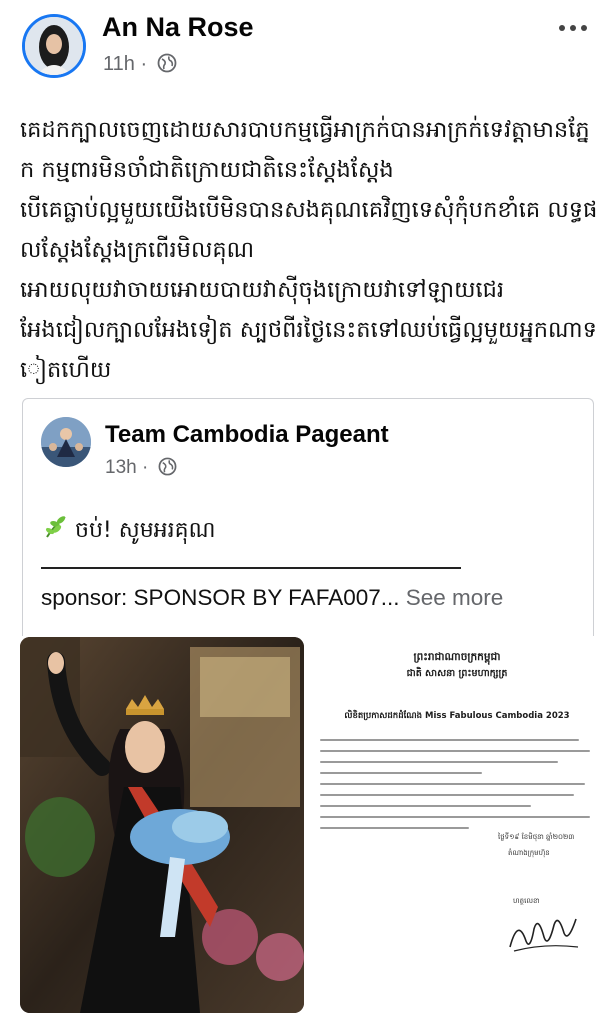 The image size is (616, 1024). What do you see at coordinates (141, 469) in the screenshot?
I see `shared-post-meta: 13h ·` at bounding box center [141, 469].